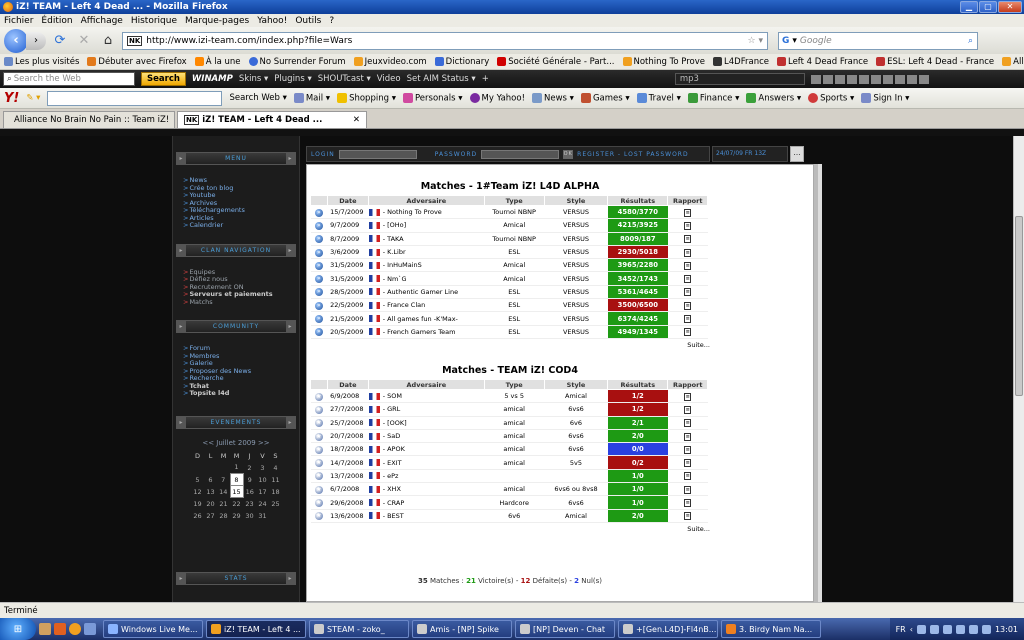 This screenshot has width=1024, height=640. What do you see at coordinates (509, 489) in the screenshot?
I see `table-row: ★ 6/7/2008 - XHX amical 6vs6 ou 8vs8 1/0 ≡` at bounding box center [509, 489].